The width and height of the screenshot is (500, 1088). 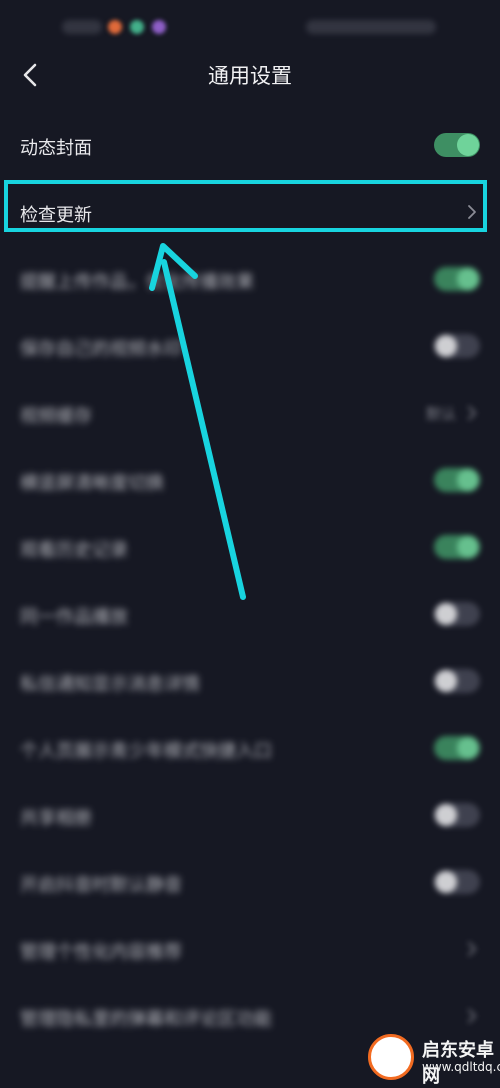 I want to click on setting-row-same-work-play: 同一作品播放, so click(x=250, y=615).